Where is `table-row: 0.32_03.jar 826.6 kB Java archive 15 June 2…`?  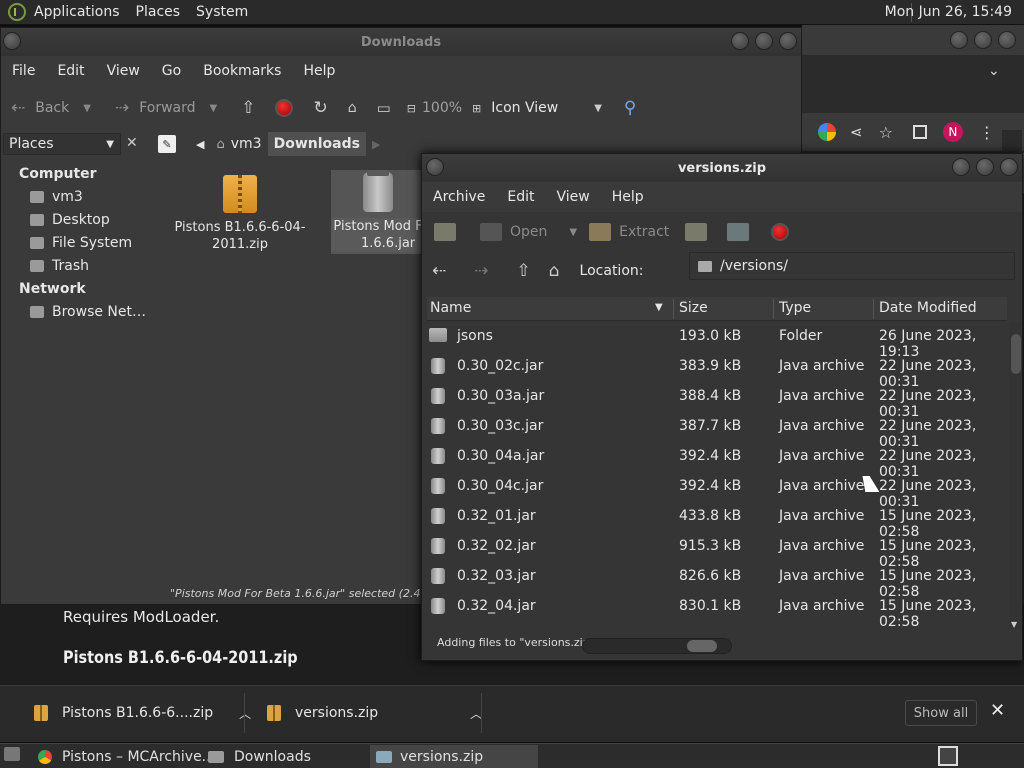
table-row: 0.32_03.jar 826.6 kB Java archive 15 June 2… is located at coordinates (717, 581).